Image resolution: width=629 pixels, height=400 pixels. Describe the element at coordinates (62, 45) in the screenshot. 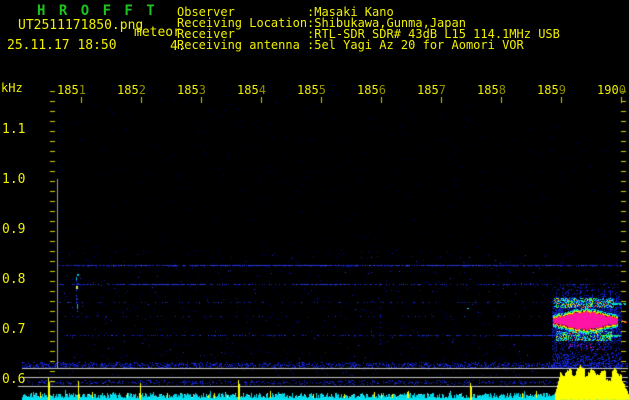

I see `datetime-label: 25.11.17 18:50` at that location.